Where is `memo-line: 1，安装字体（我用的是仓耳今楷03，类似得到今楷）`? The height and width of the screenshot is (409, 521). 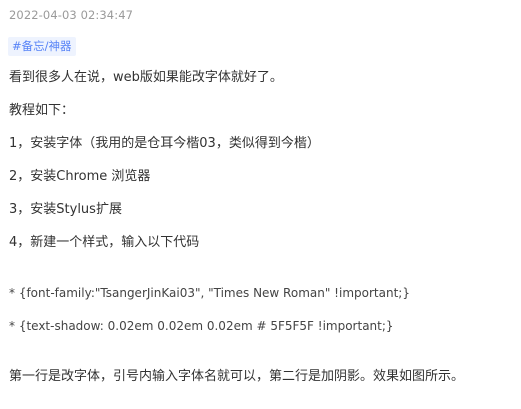
memo-line: 1，安装字体（我用的是仓耳今楷03，类似得到今楷） is located at coordinates (164, 143).